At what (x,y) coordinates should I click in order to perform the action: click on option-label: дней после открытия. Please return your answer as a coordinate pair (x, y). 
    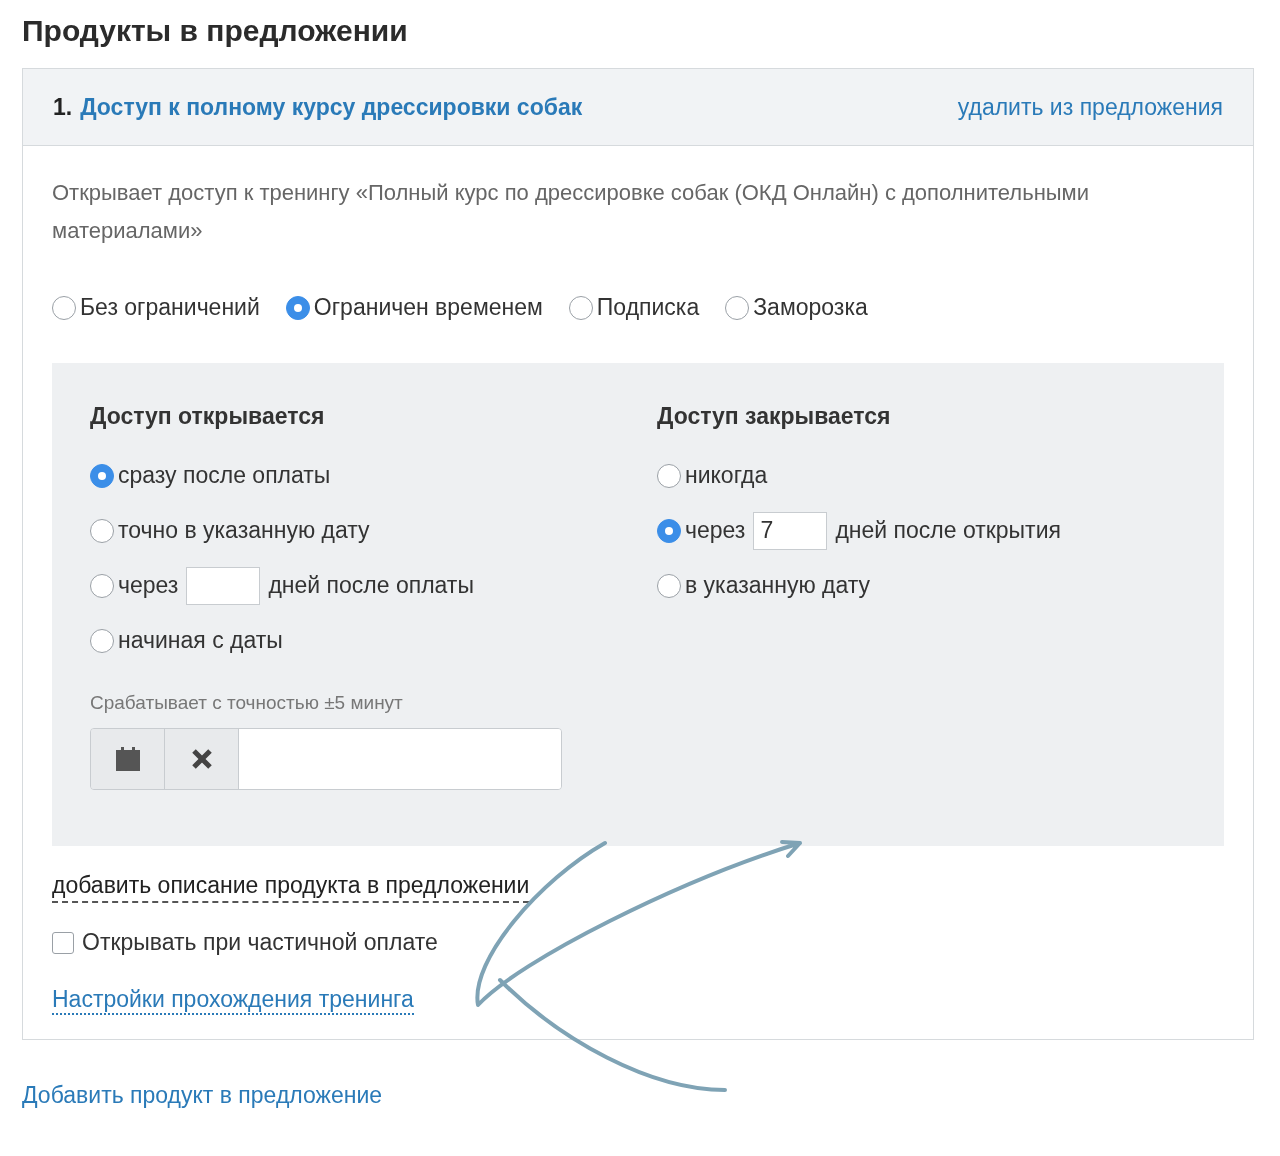
    Looking at the image, I should click on (948, 530).